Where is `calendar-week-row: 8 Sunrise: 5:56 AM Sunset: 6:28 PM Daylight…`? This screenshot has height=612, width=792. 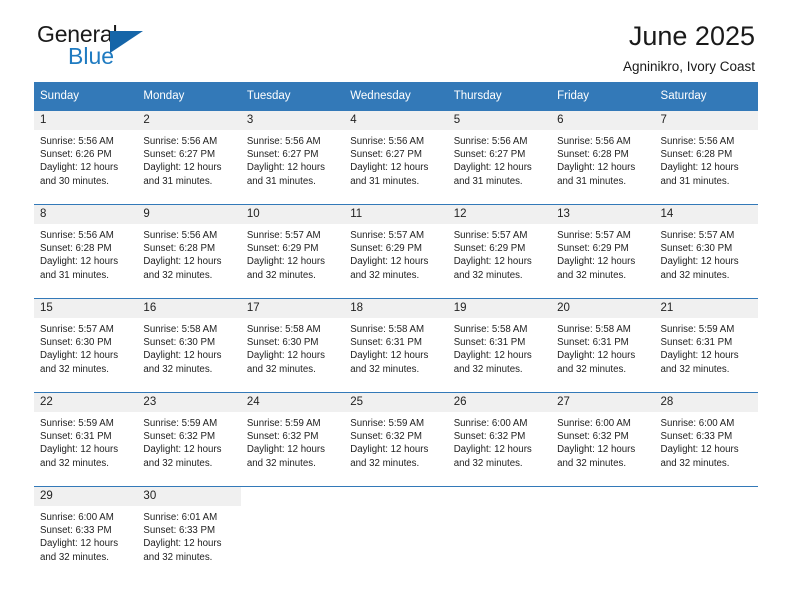 calendar-week-row: 8 Sunrise: 5:56 AM Sunset: 6:28 PM Daylight… is located at coordinates (396, 251).